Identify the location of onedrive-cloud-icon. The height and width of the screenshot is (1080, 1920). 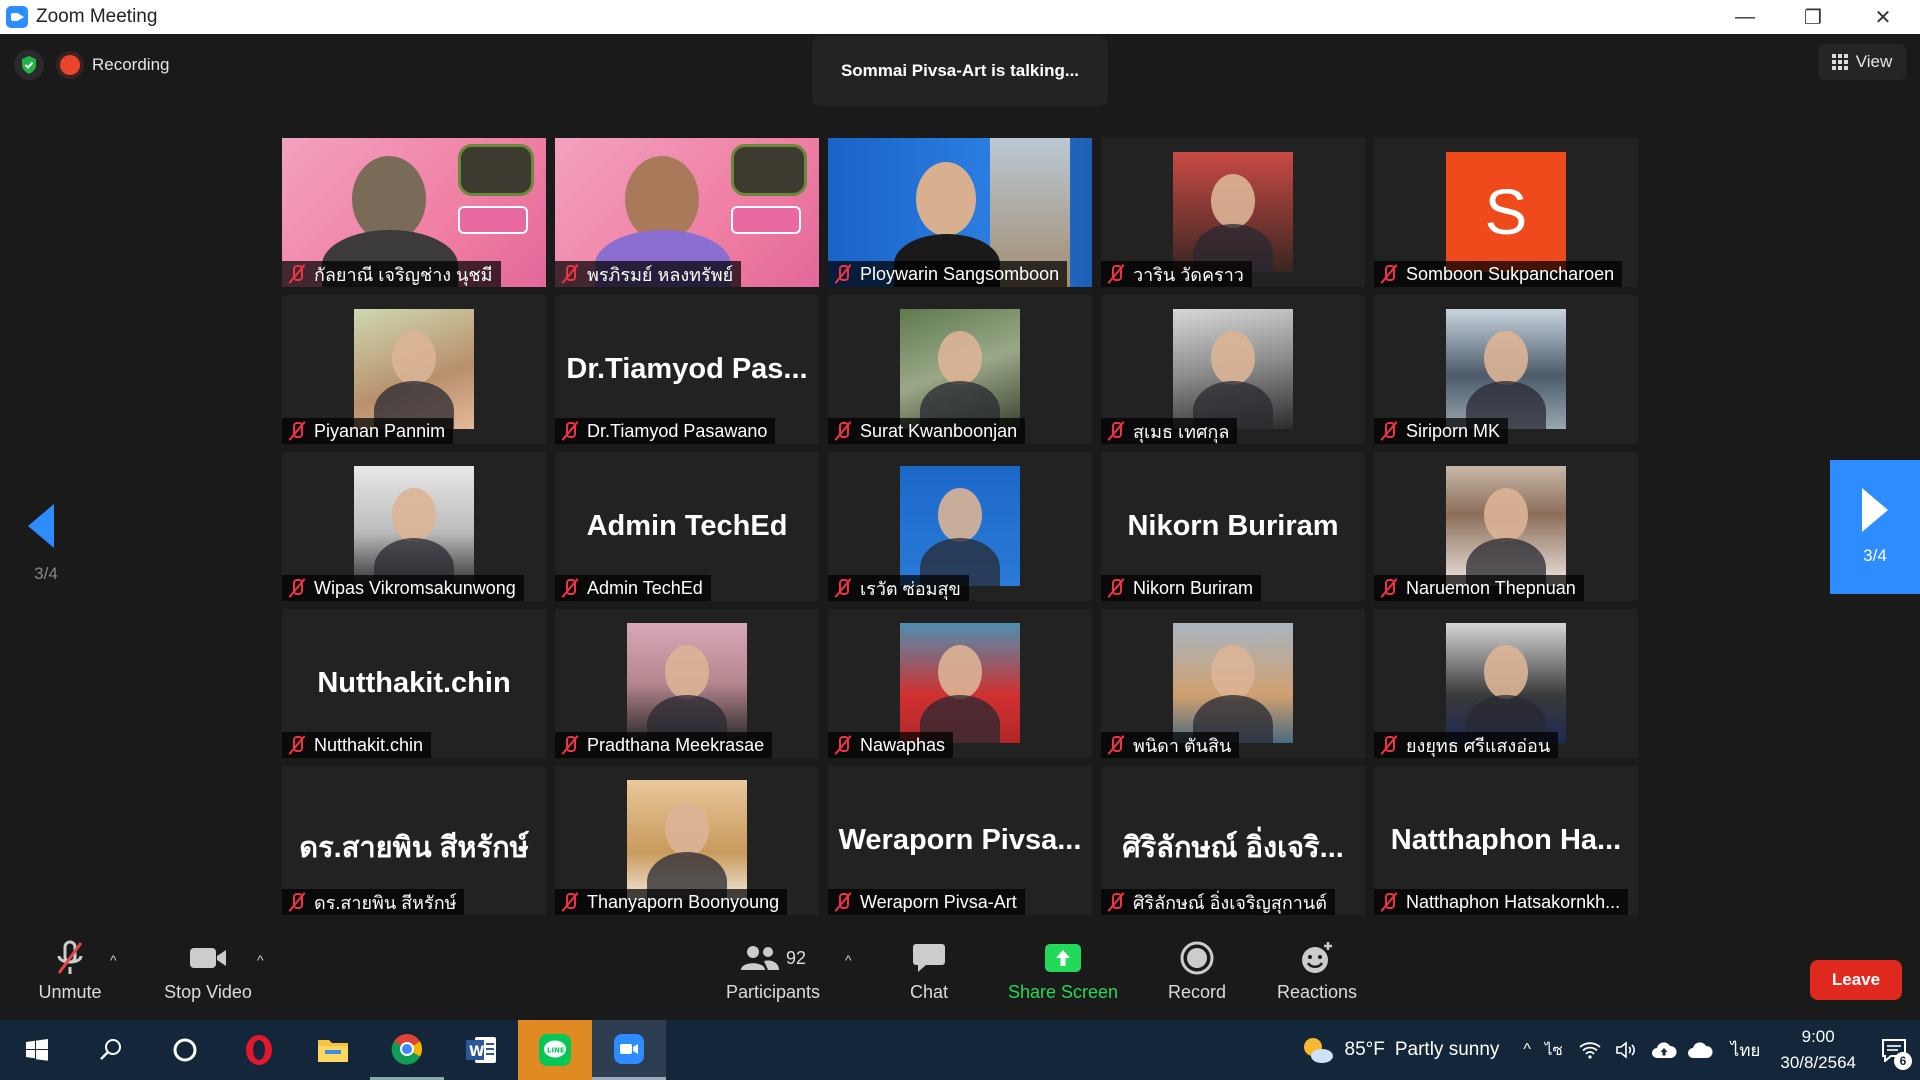
(1700, 1050).